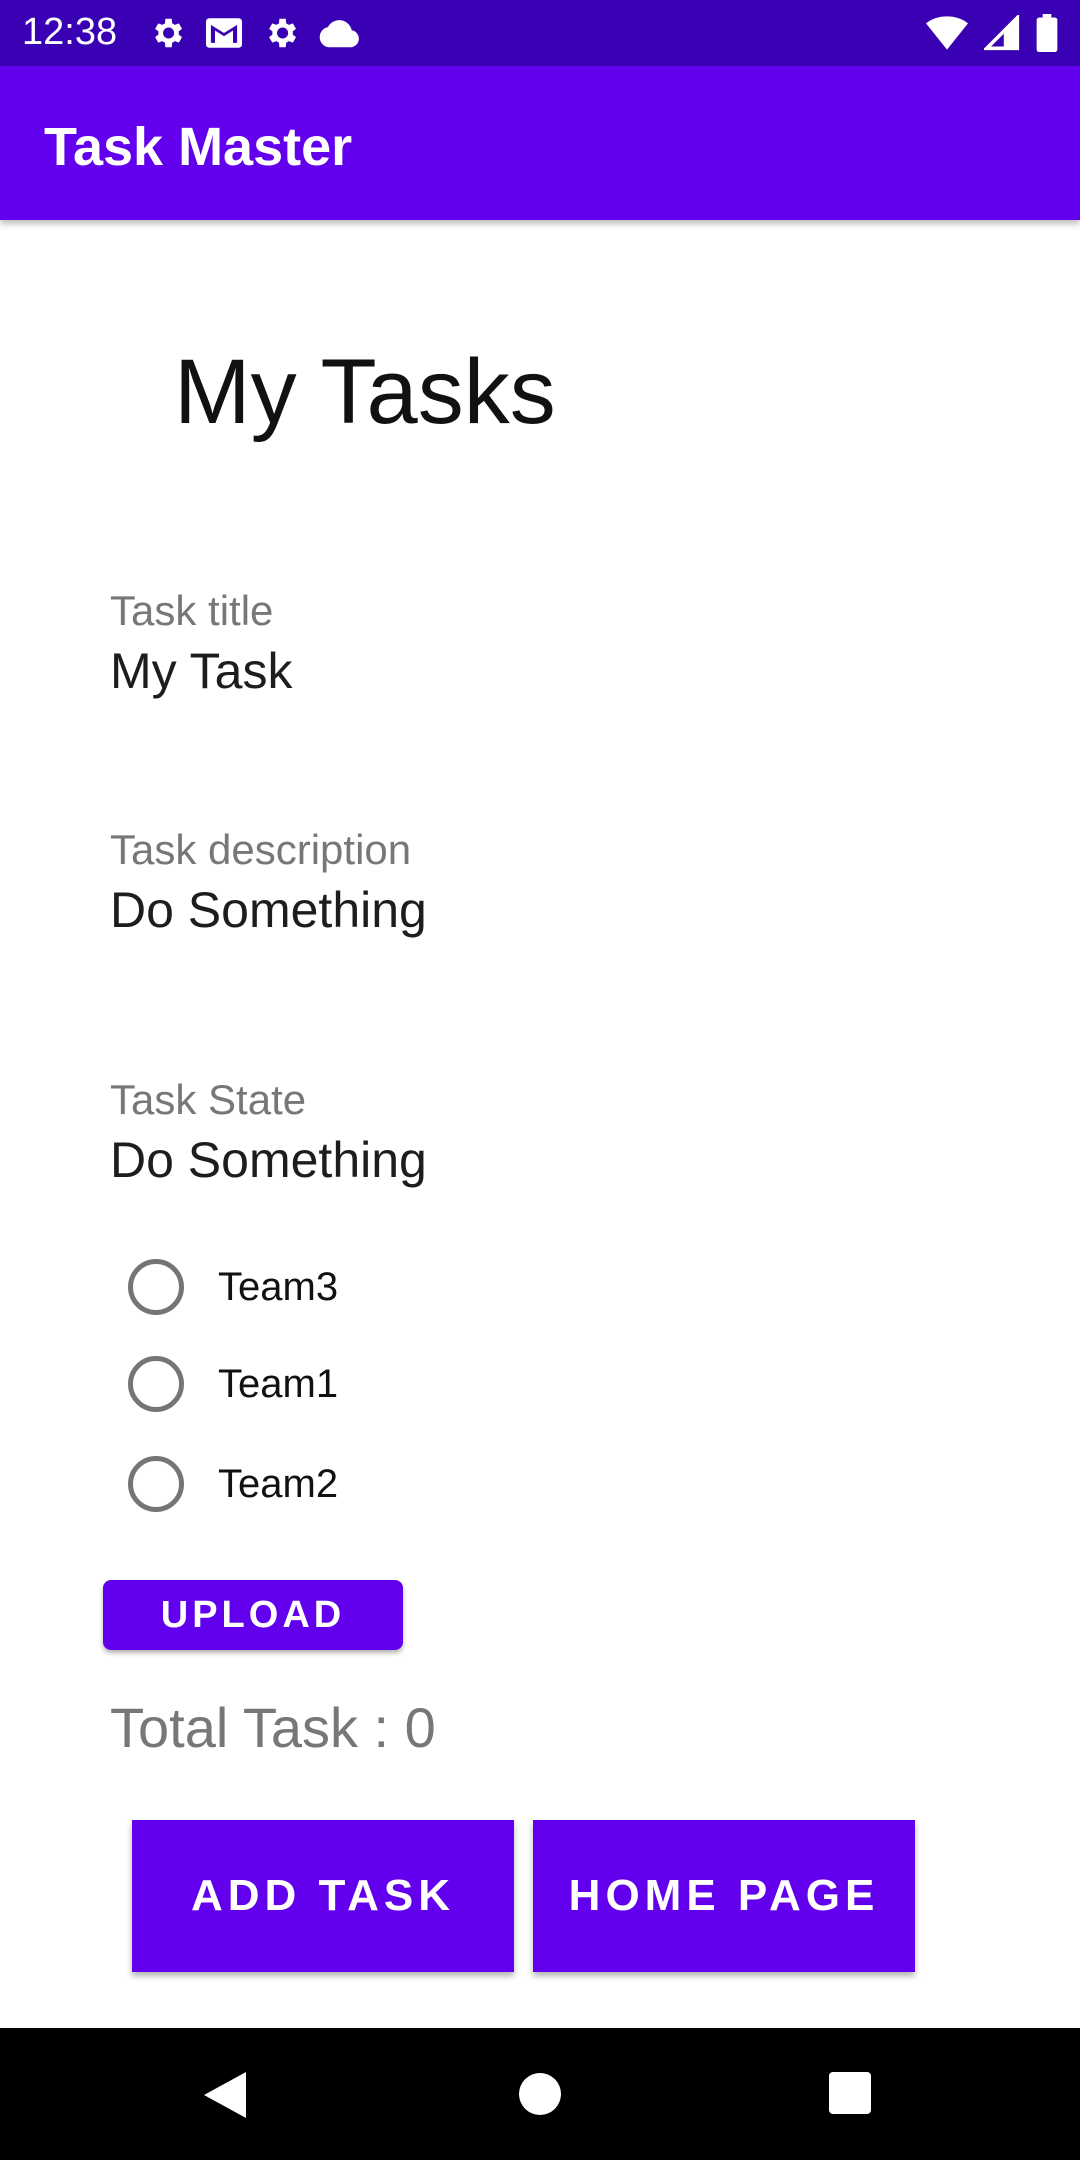  What do you see at coordinates (540, 33) in the screenshot?
I see `status-bar: 12:38` at bounding box center [540, 33].